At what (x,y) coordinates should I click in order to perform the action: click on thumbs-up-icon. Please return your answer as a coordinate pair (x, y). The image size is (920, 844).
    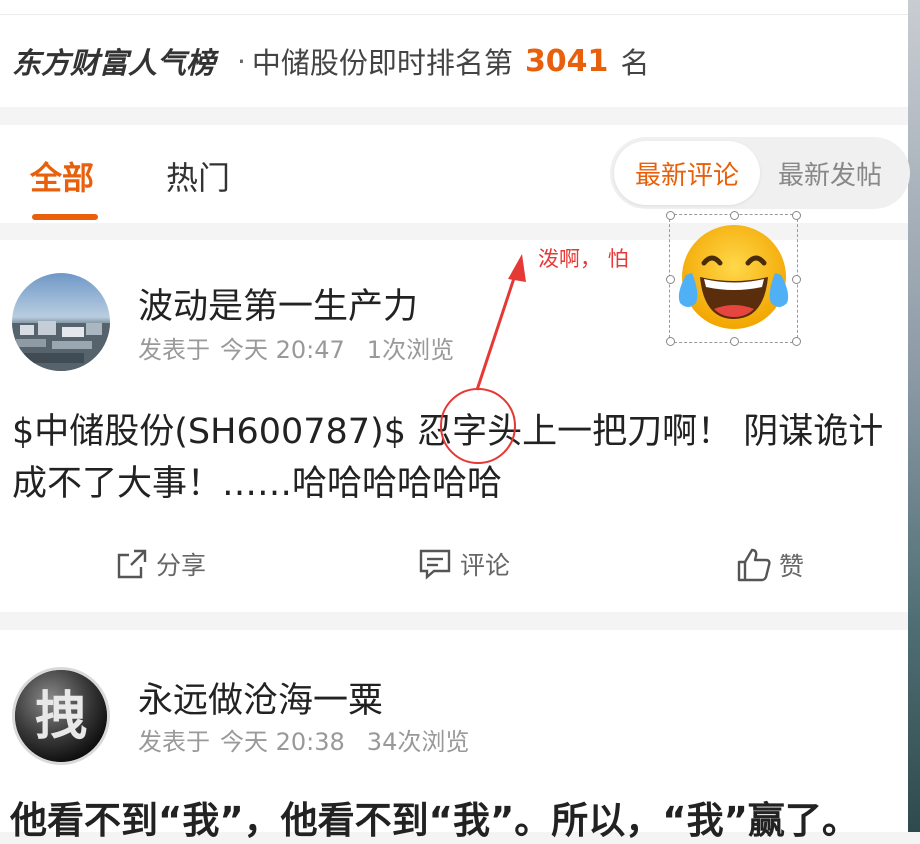
    Looking at the image, I should click on (754, 565).